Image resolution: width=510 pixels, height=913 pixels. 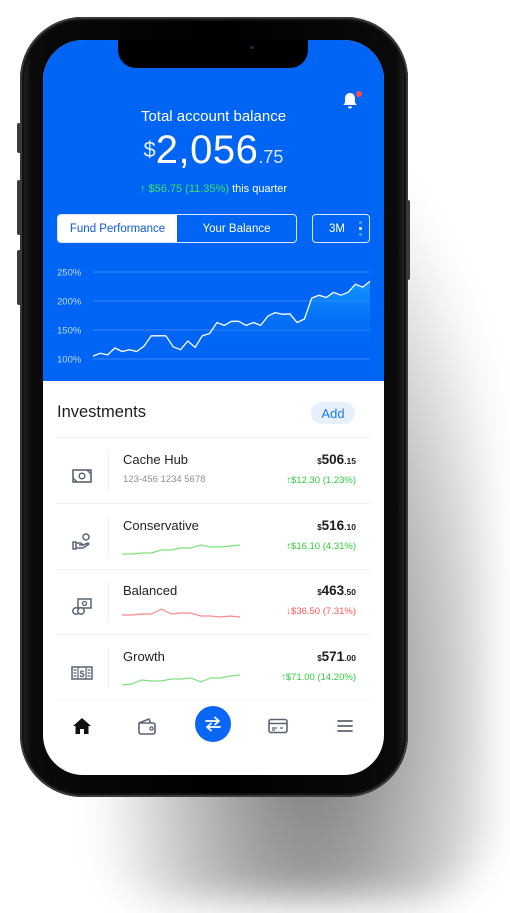 I want to click on period-selector: 3M, so click(x=341, y=228).